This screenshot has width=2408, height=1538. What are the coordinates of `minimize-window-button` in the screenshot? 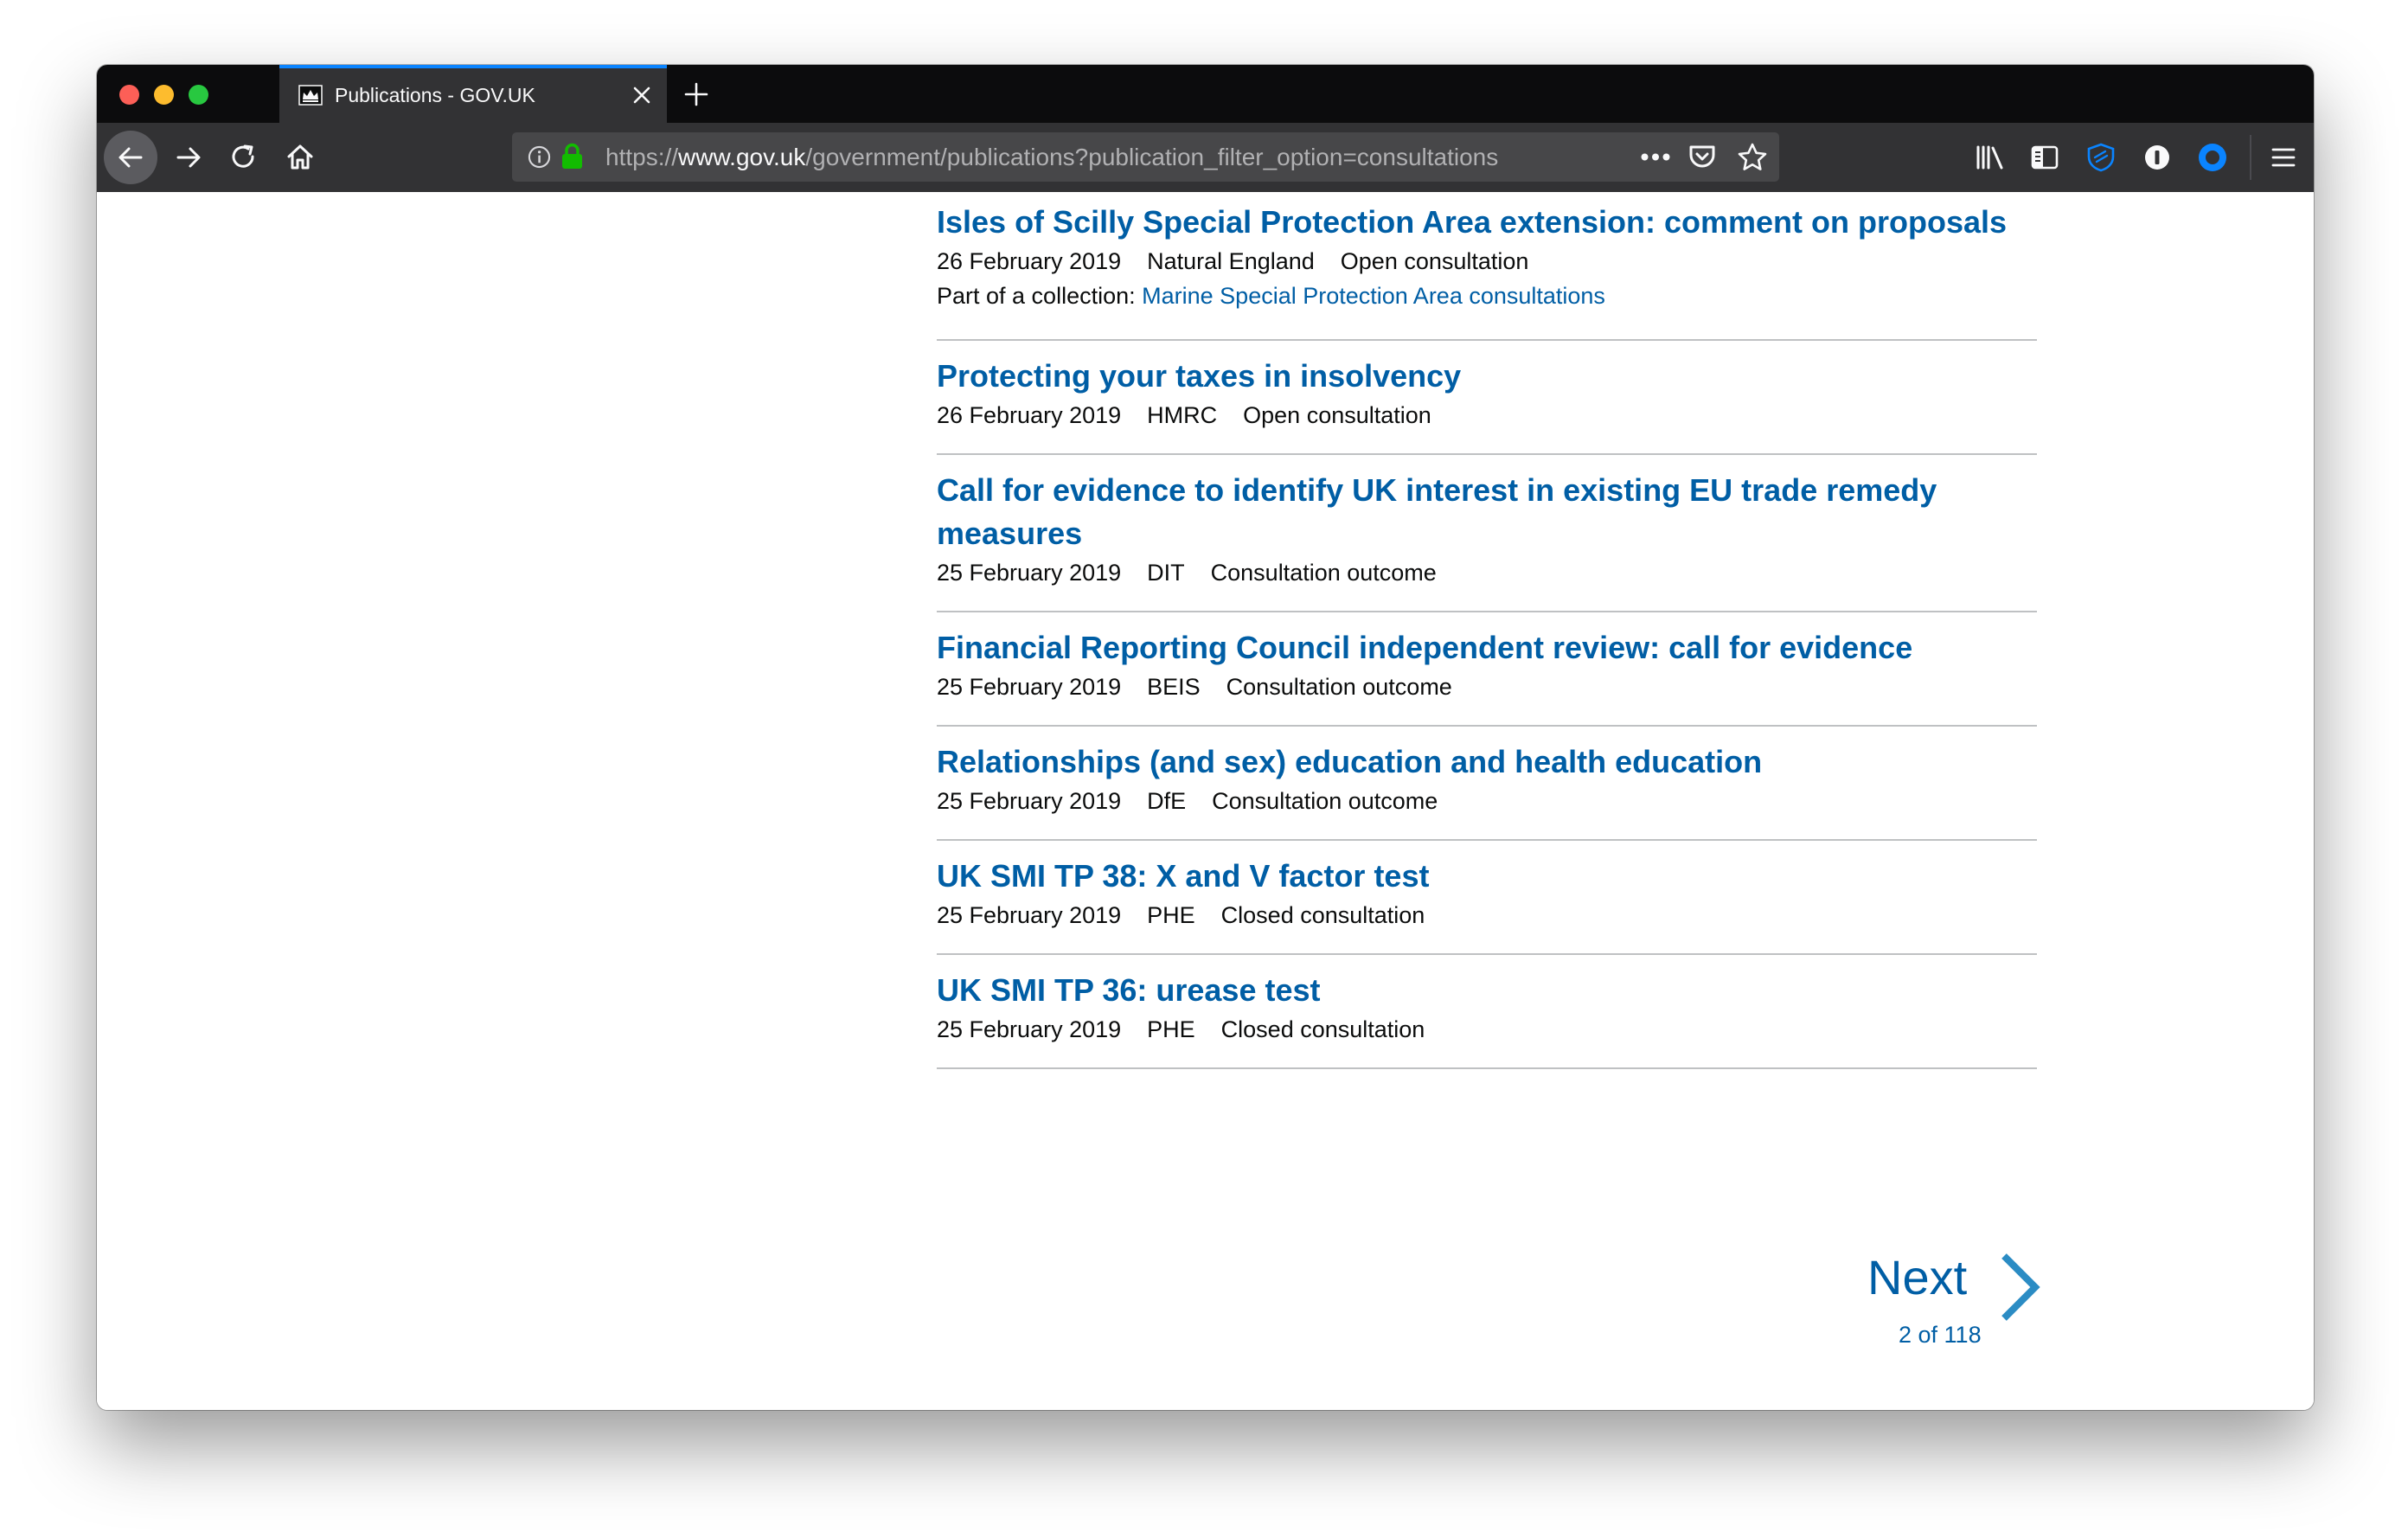 It's located at (164, 95).